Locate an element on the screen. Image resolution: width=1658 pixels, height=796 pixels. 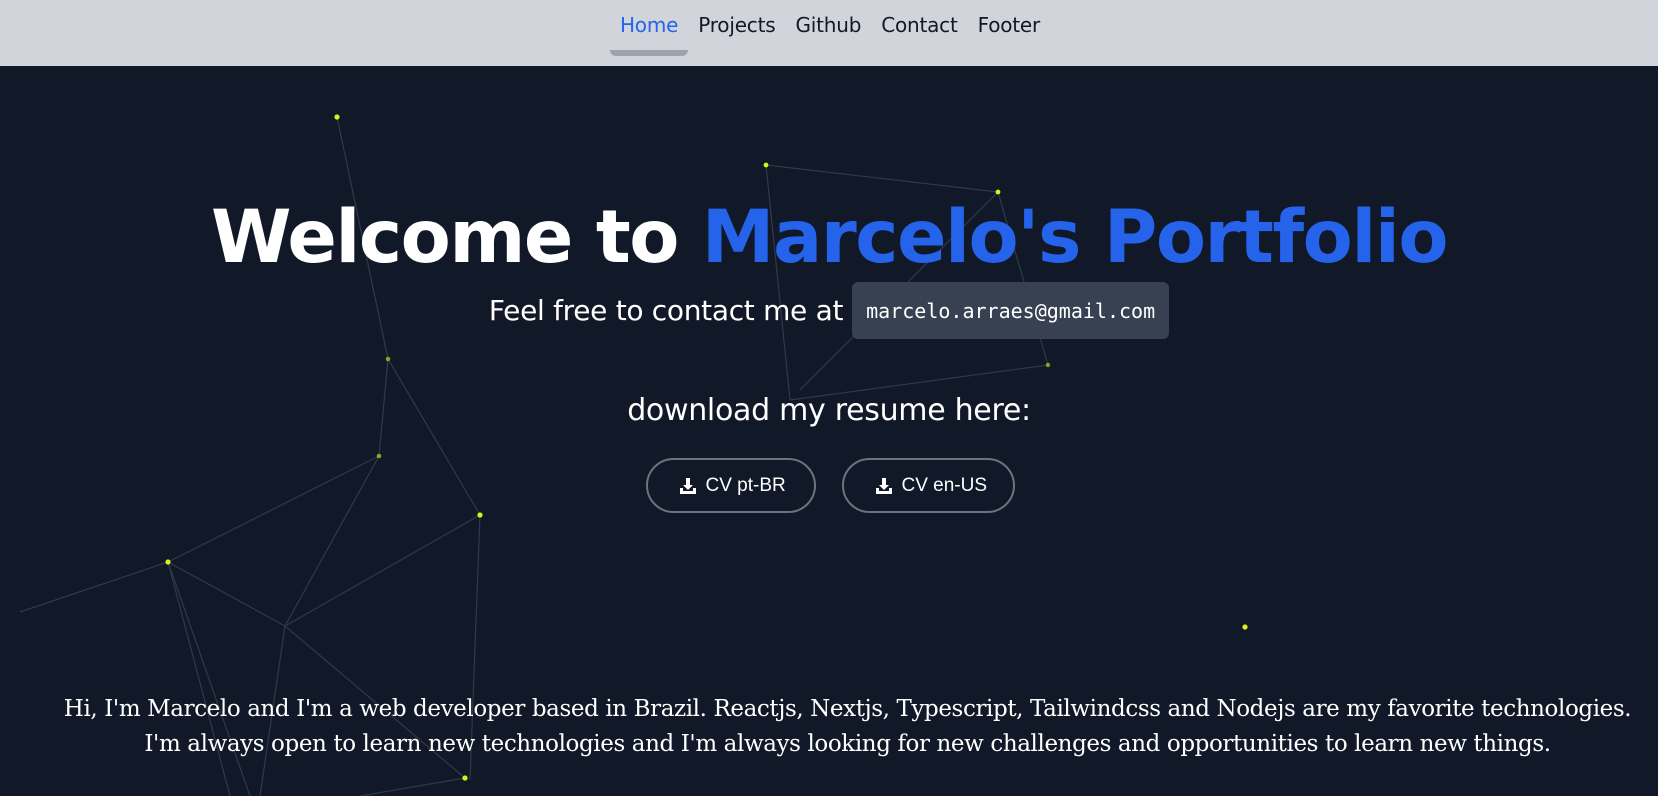
top-navbar: Home Projects Github Contact Footer is located at coordinates (829, 33).